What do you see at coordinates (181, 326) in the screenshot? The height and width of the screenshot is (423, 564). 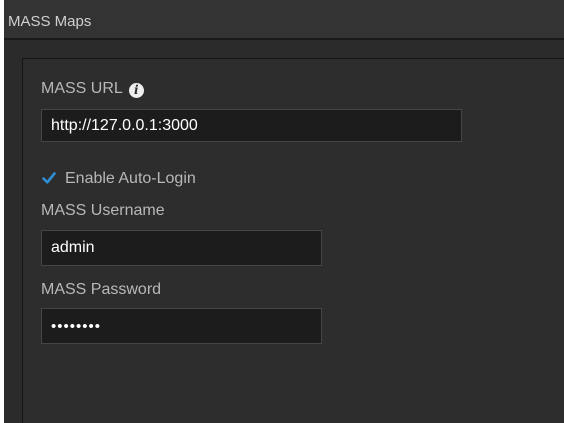 I see `password-input` at bounding box center [181, 326].